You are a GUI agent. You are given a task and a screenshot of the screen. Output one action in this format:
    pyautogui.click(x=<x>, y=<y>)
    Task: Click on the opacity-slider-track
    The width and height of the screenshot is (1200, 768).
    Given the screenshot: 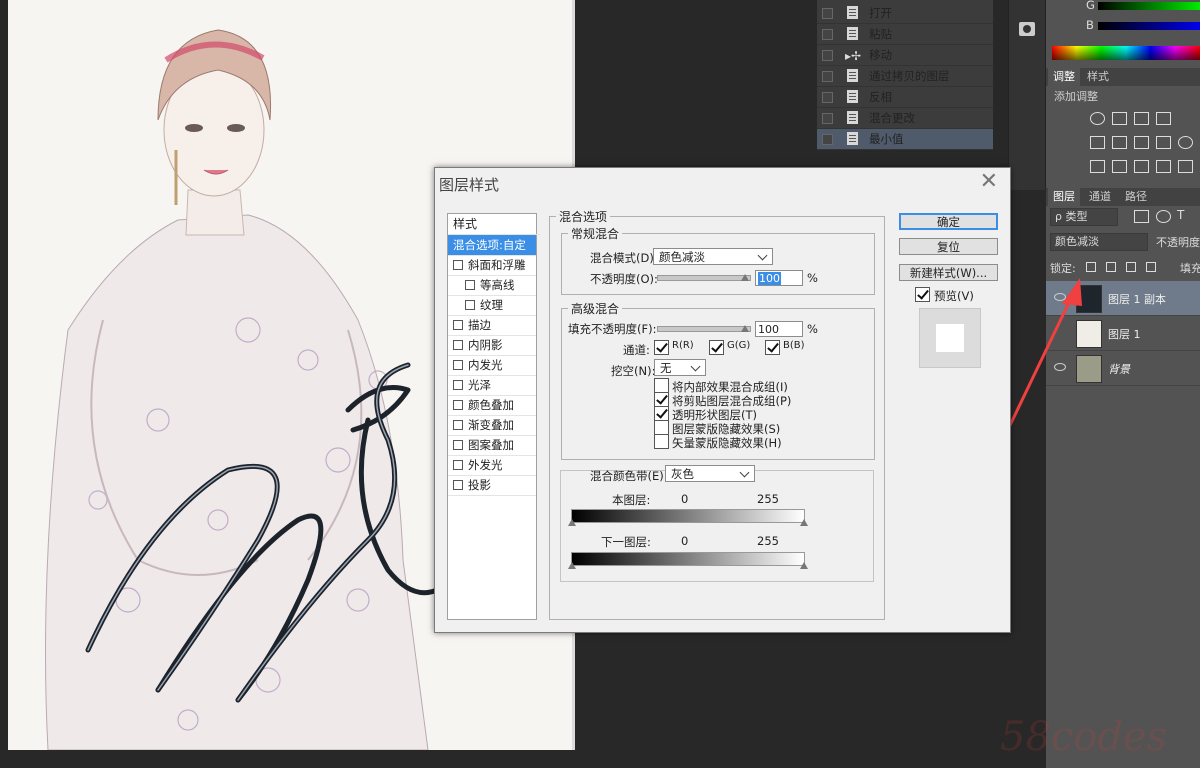 What is the action you would take?
    pyautogui.click(x=704, y=278)
    